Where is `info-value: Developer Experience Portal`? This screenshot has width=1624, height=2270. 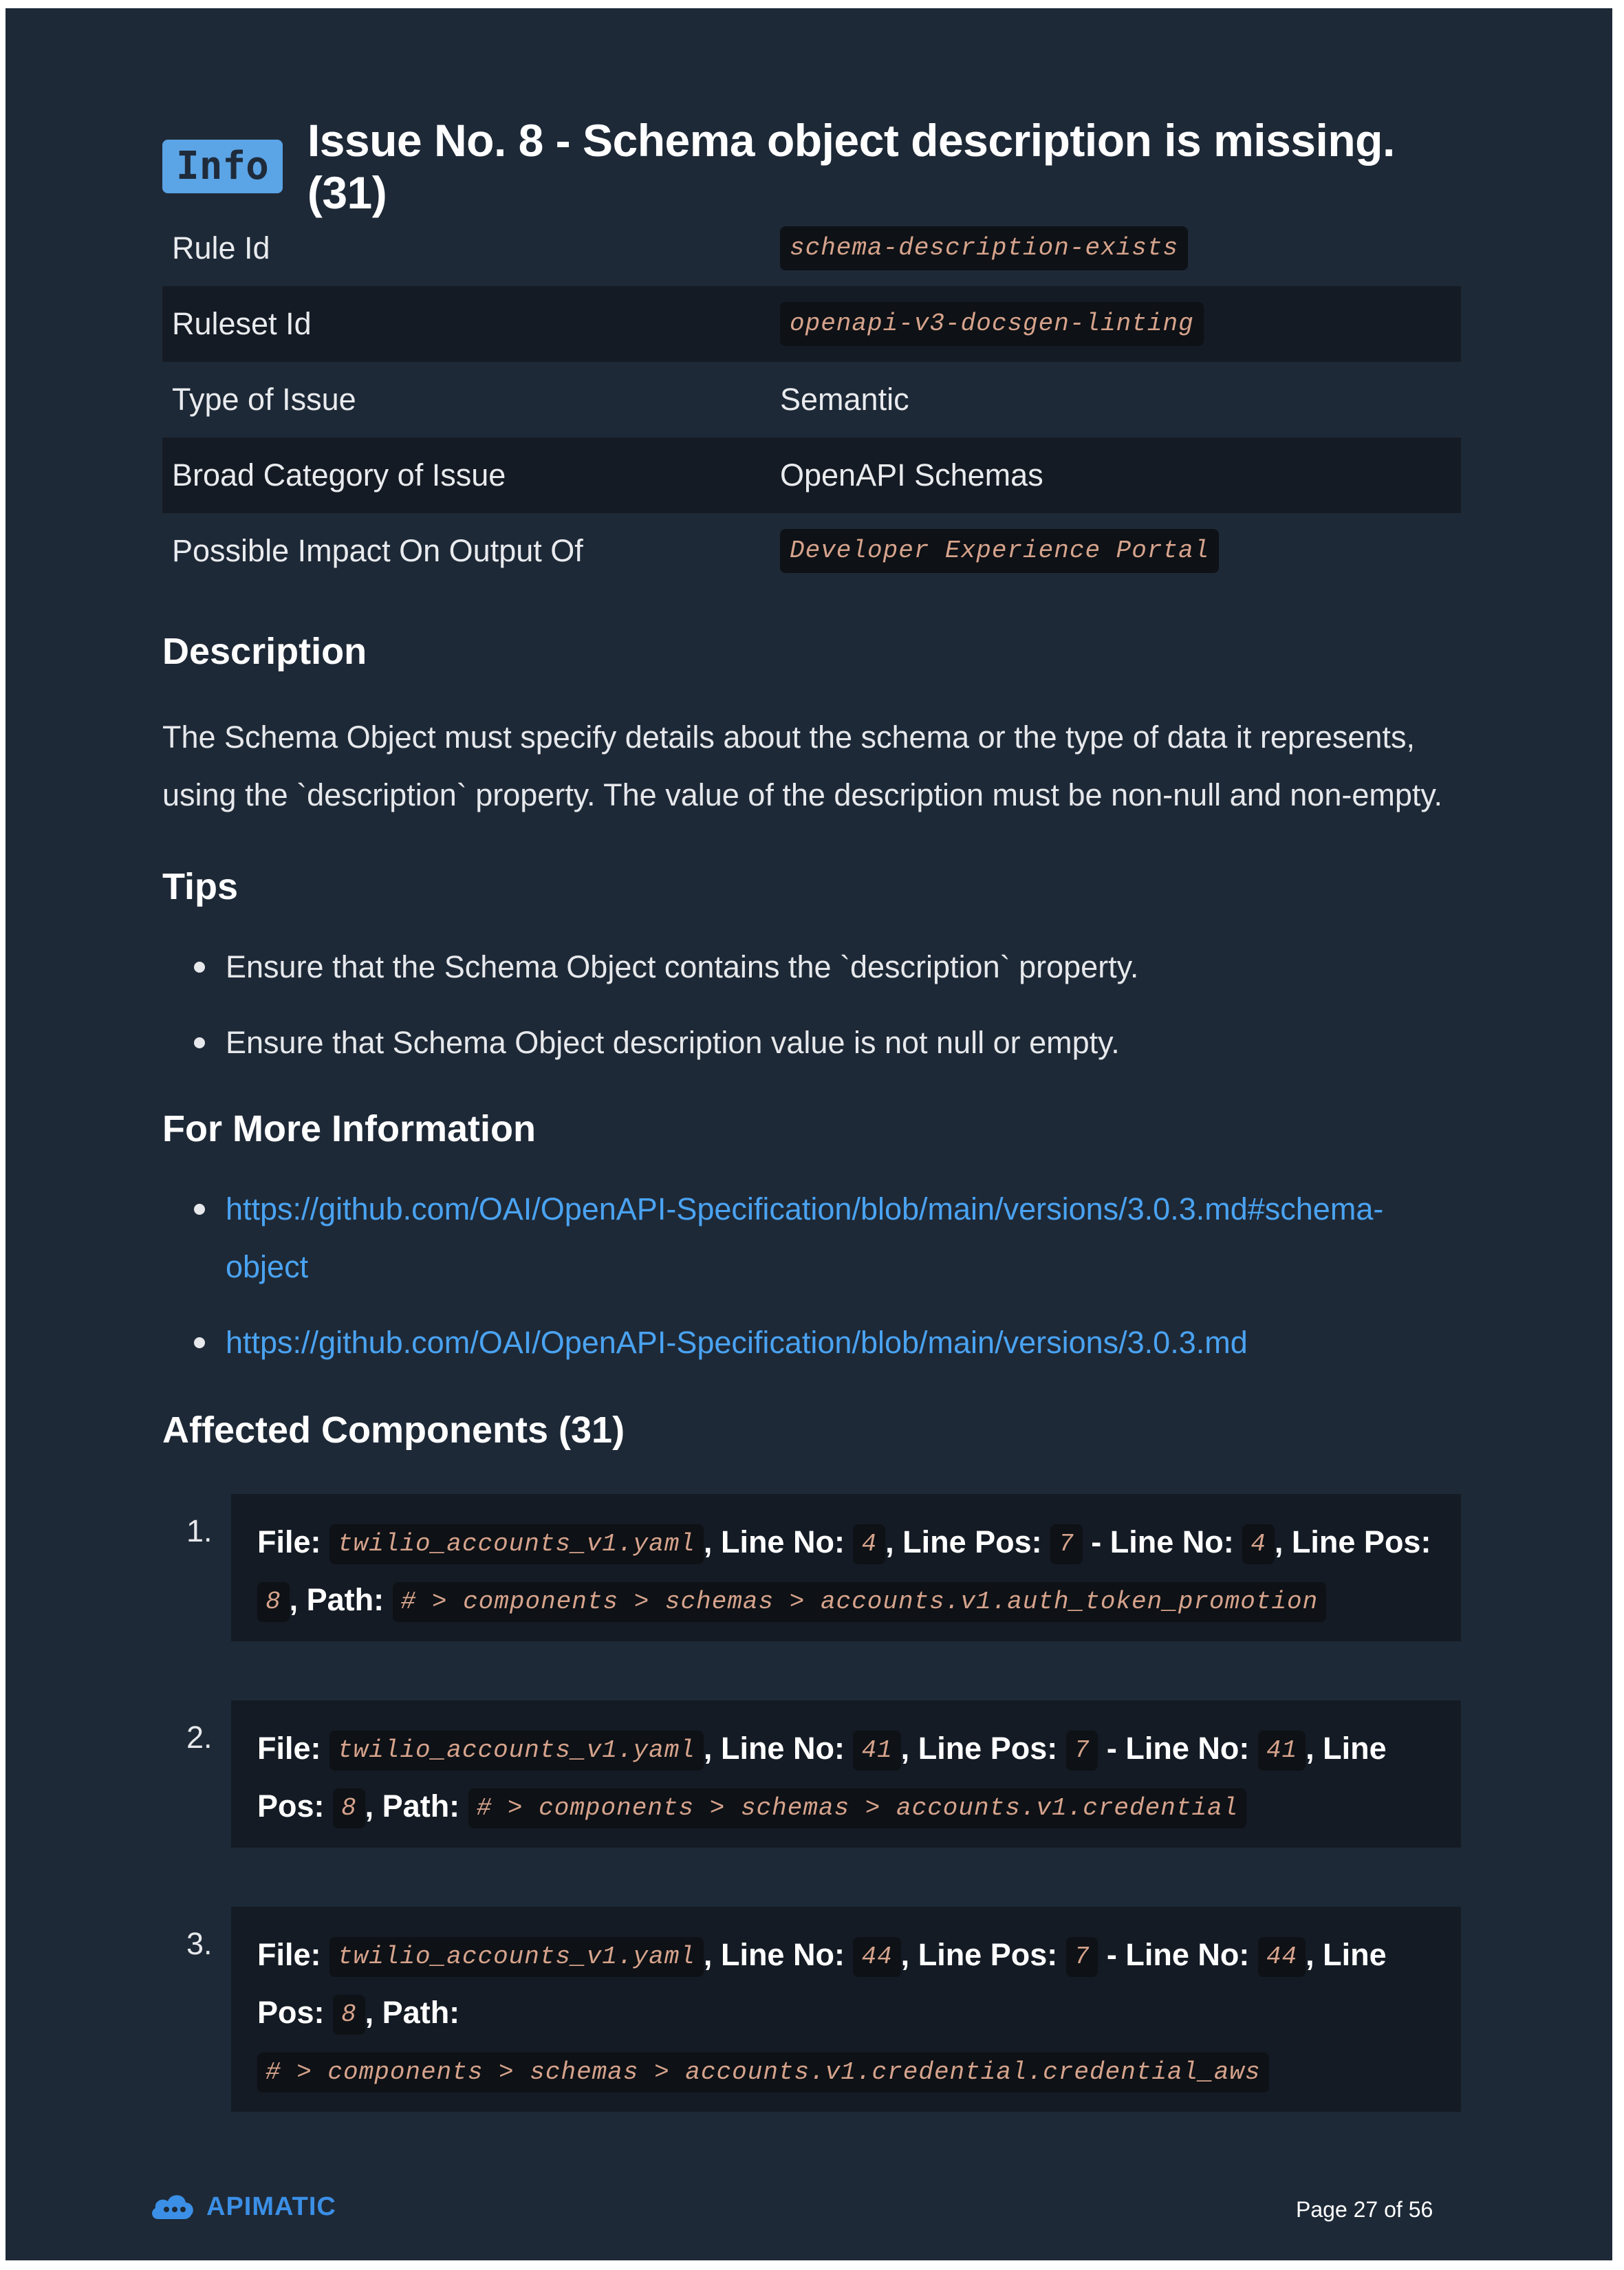 info-value: Developer Experience Portal is located at coordinates (1120, 551).